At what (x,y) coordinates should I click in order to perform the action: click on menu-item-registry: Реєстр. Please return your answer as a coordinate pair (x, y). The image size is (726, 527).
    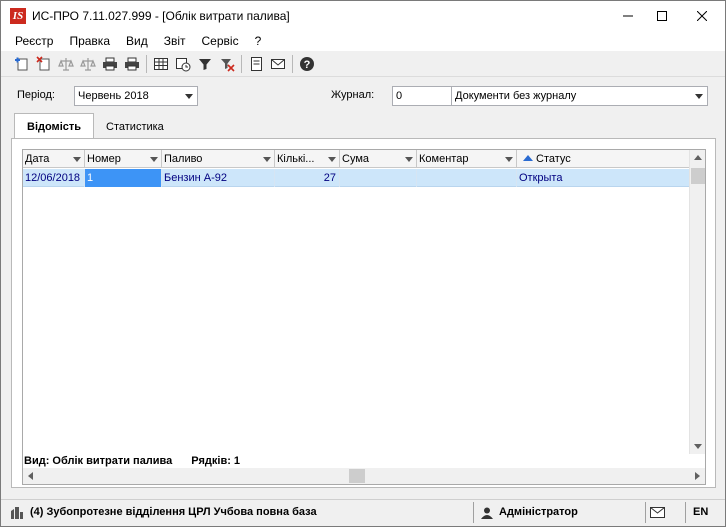
    Looking at the image, I should click on (34, 41).